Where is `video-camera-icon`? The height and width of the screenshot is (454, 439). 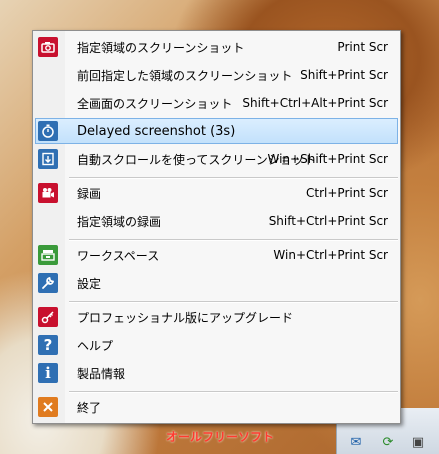 video-camera-icon is located at coordinates (48, 193).